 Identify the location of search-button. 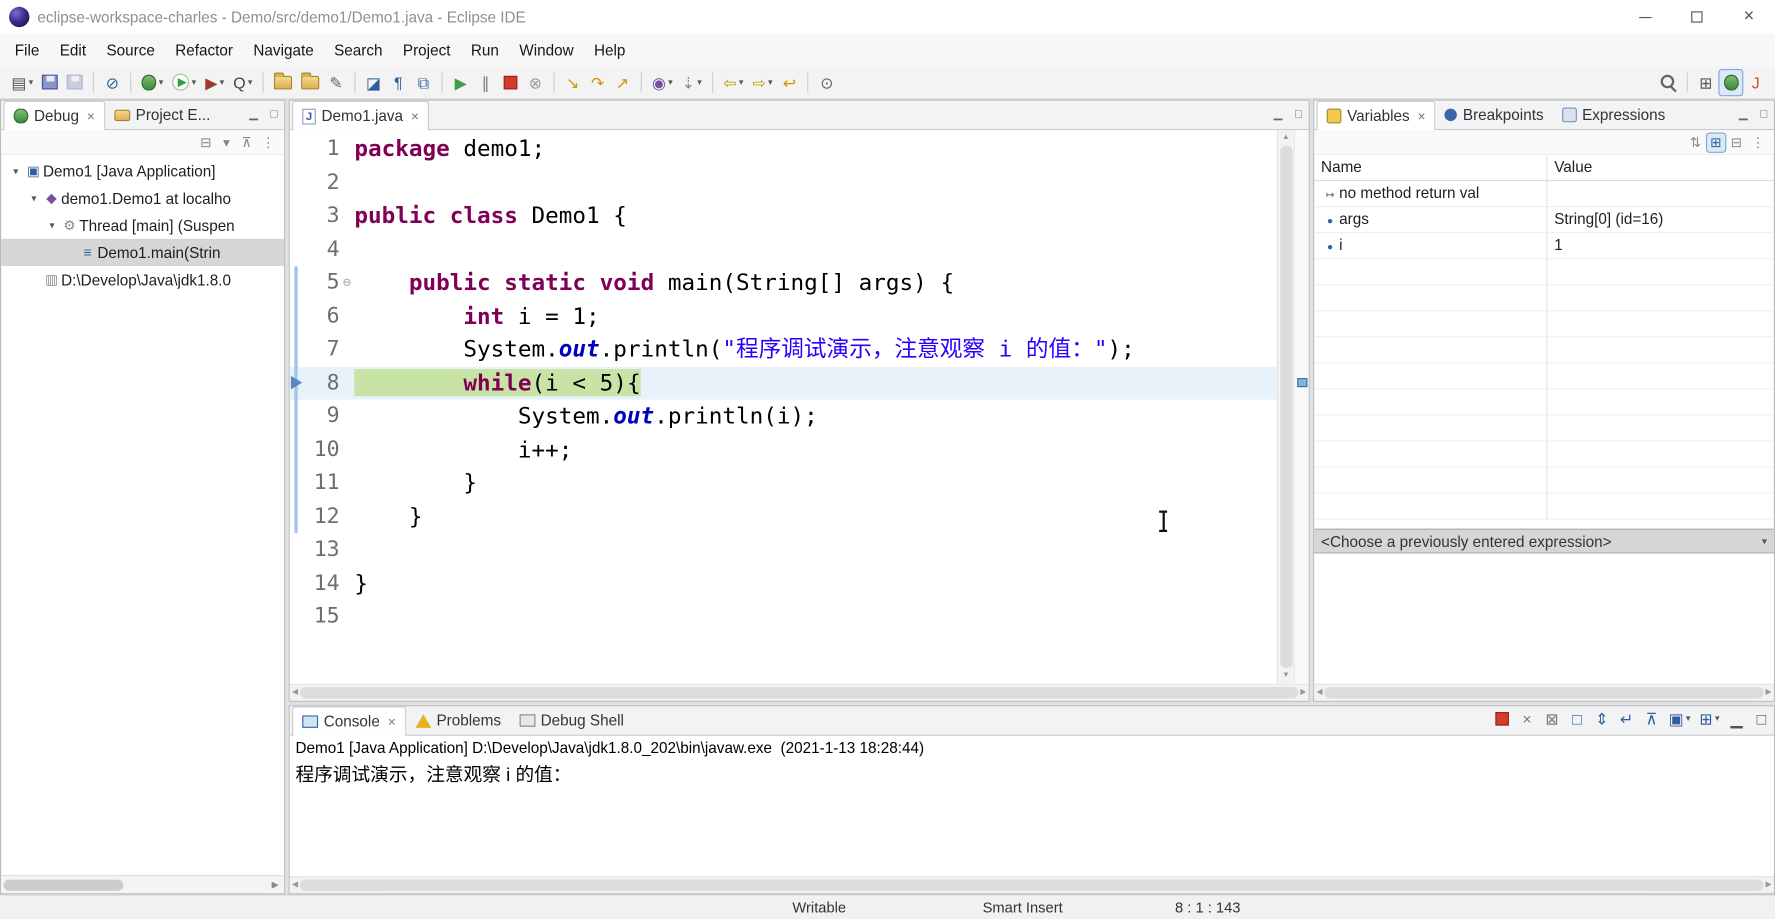
(1668, 81).